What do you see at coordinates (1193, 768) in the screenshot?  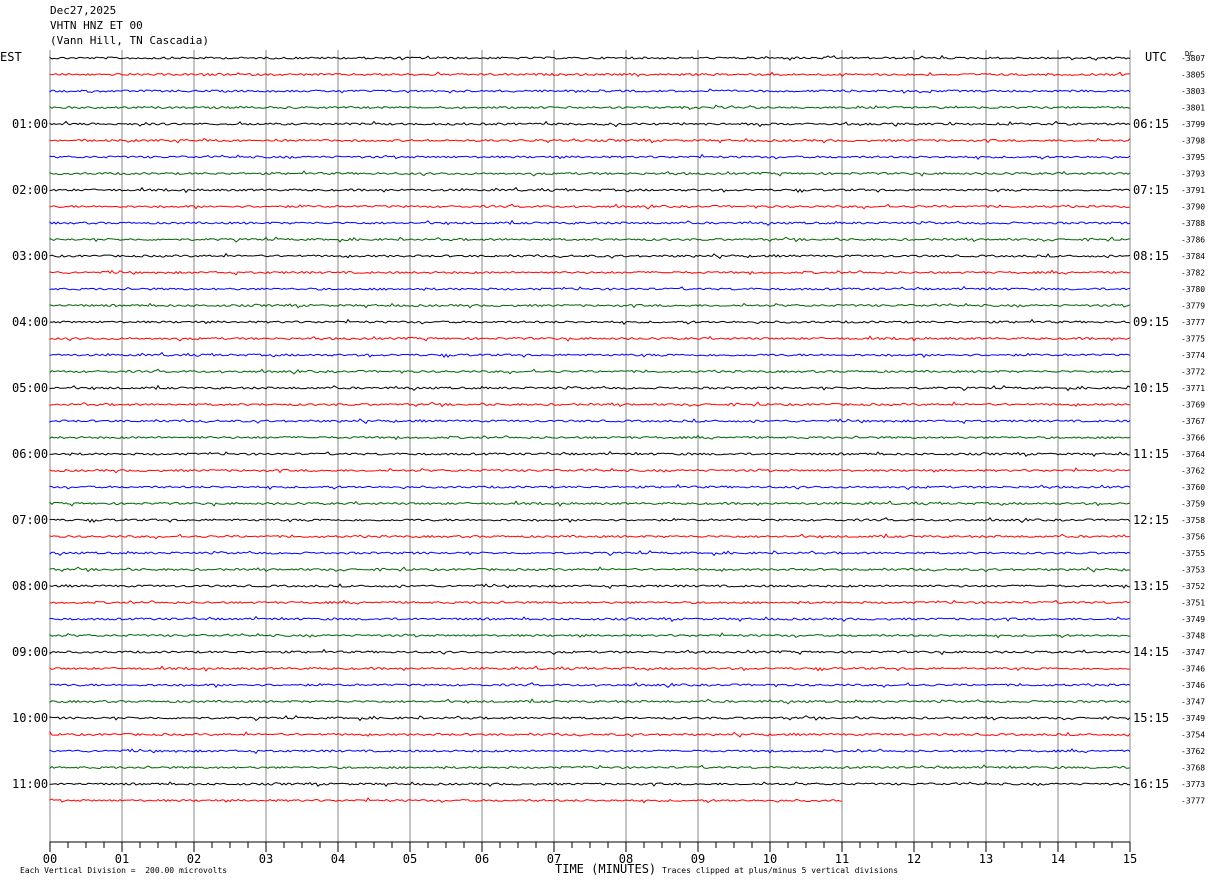 I see `dc-offset-label: -3768` at bounding box center [1193, 768].